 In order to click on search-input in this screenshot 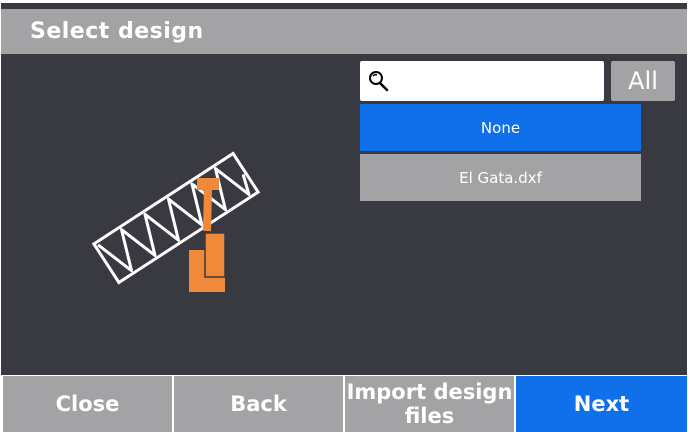, I will do `click(498, 82)`.